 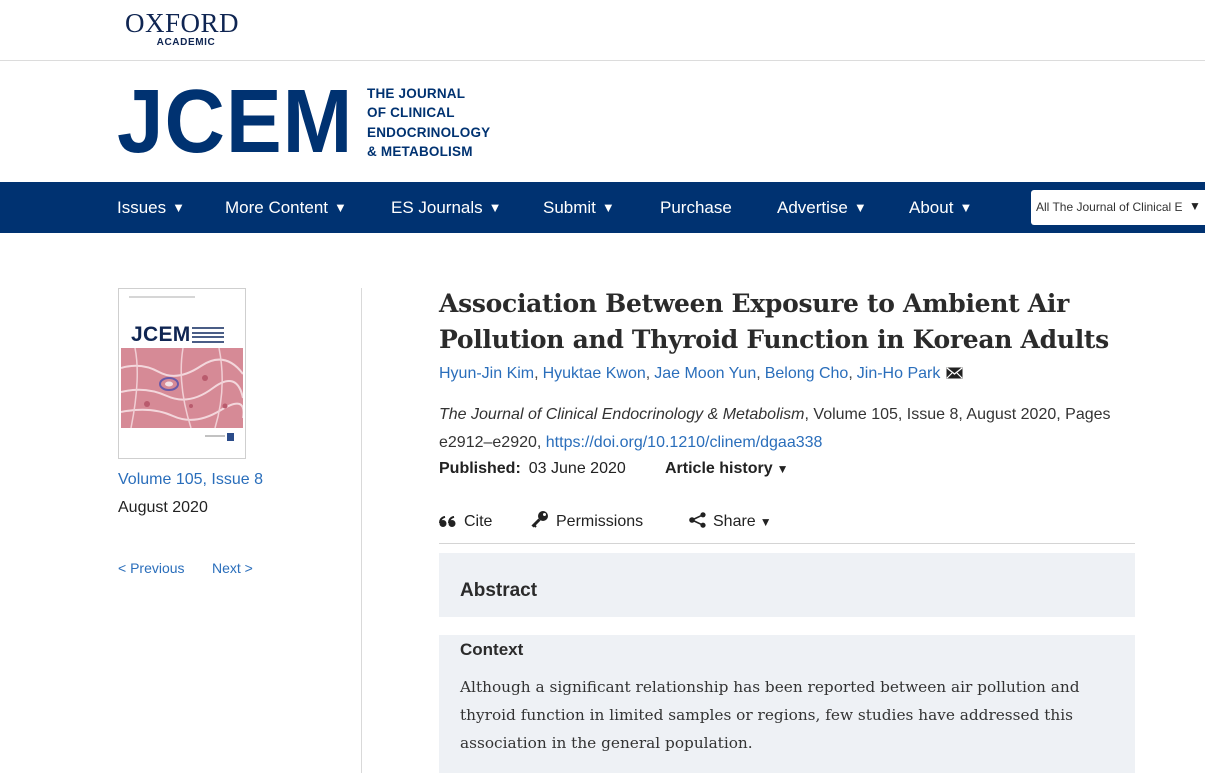 What do you see at coordinates (594, 373) in the screenshot?
I see `author-link: Hyuktae Kwon` at bounding box center [594, 373].